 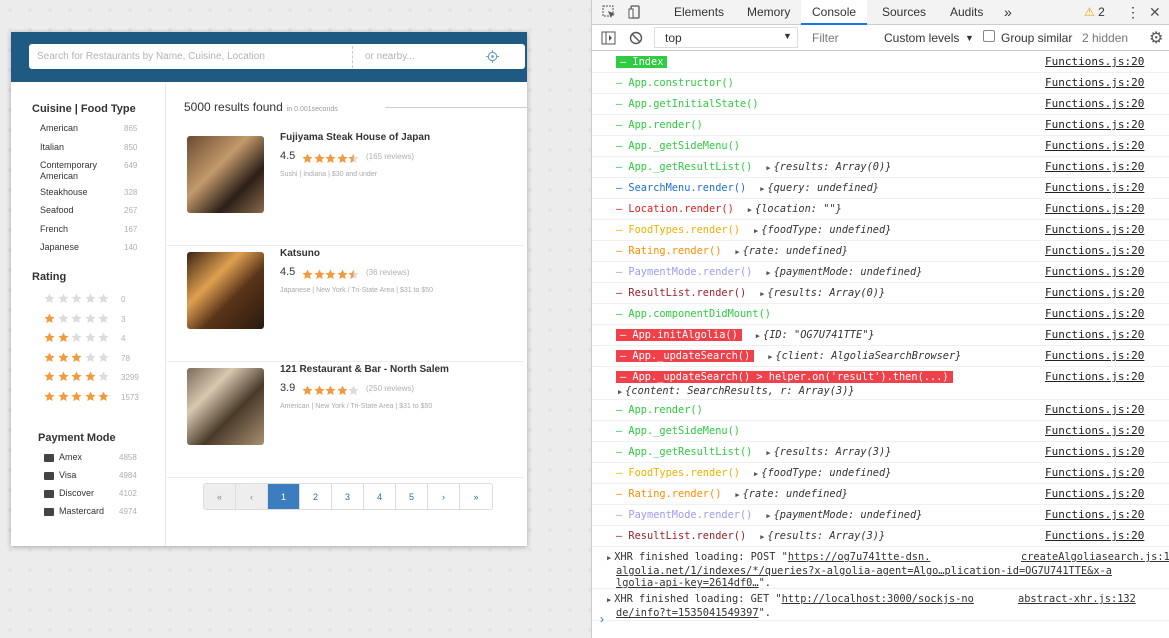 What do you see at coordinates (736, 391) in the screenshot?
I see `log-object: ▶ {content: SearchResults, r: Array(3)}` at bounding box center [736, 391].